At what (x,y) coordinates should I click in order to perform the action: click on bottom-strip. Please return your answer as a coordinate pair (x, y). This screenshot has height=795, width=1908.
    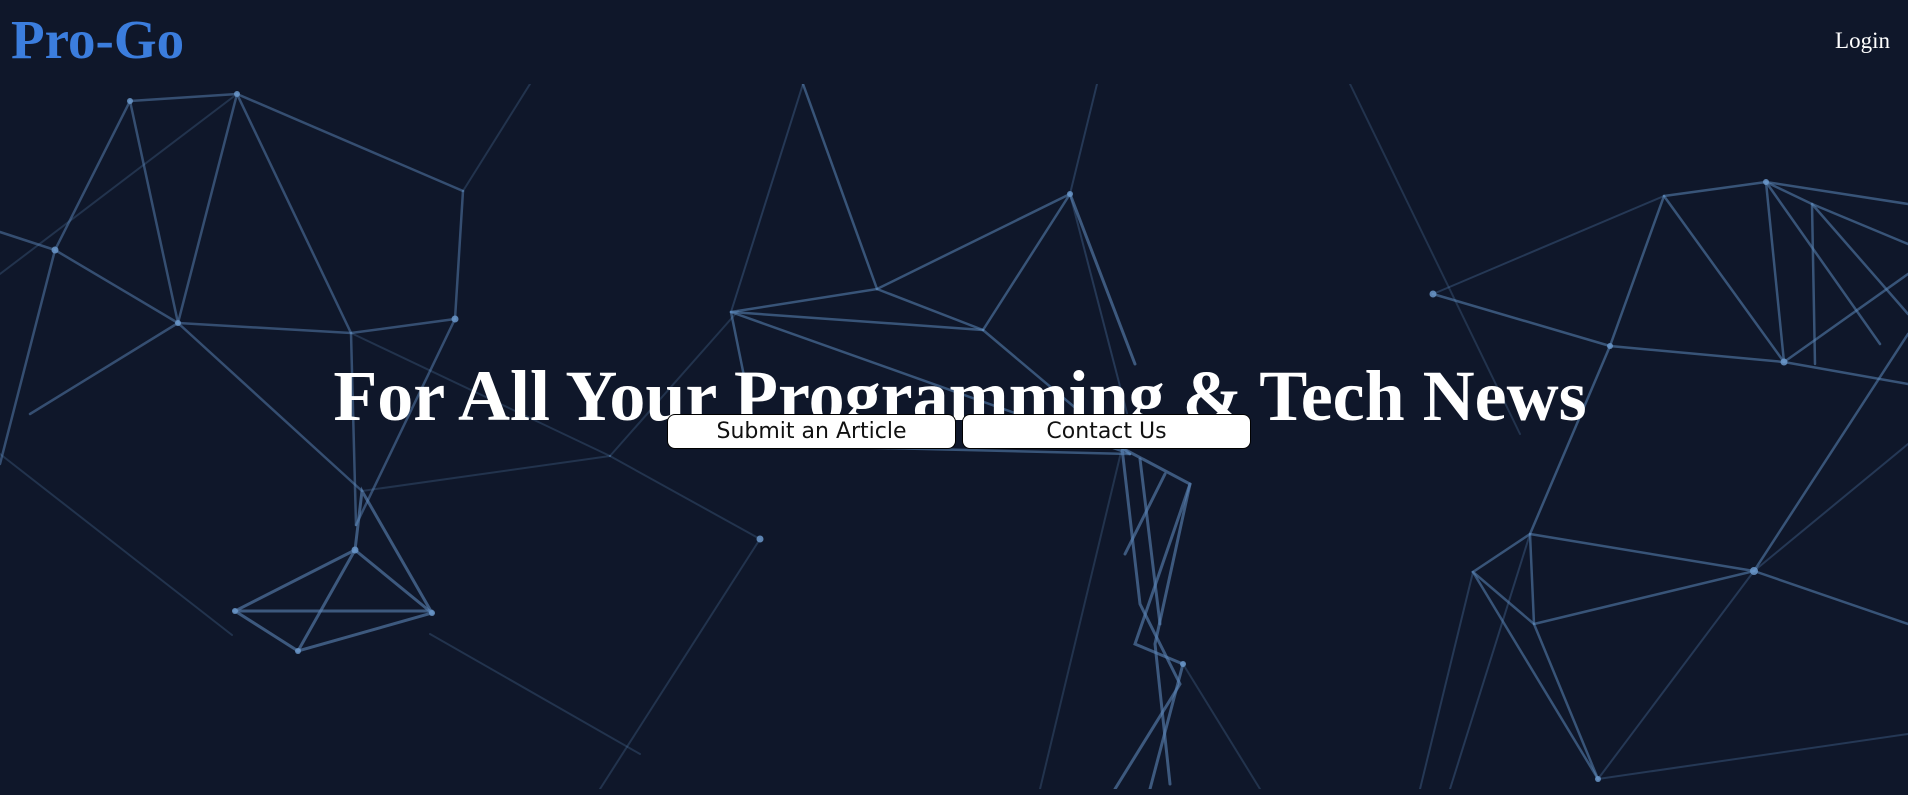
    Looking at the image, I should click on (954, 792).